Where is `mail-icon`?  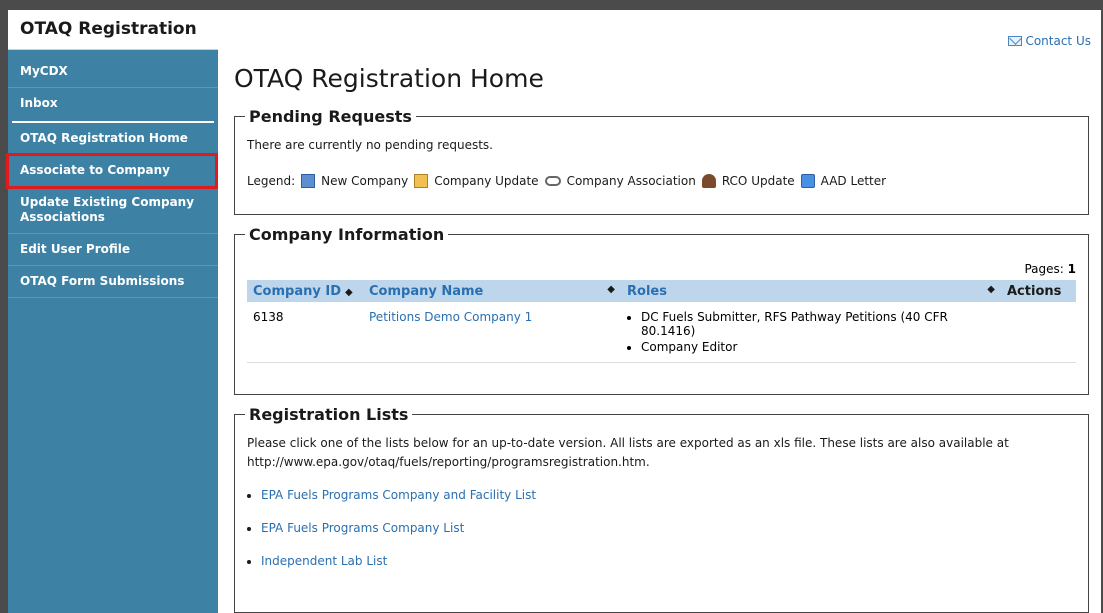 mail-icon is located at coordinates (1015, 41).